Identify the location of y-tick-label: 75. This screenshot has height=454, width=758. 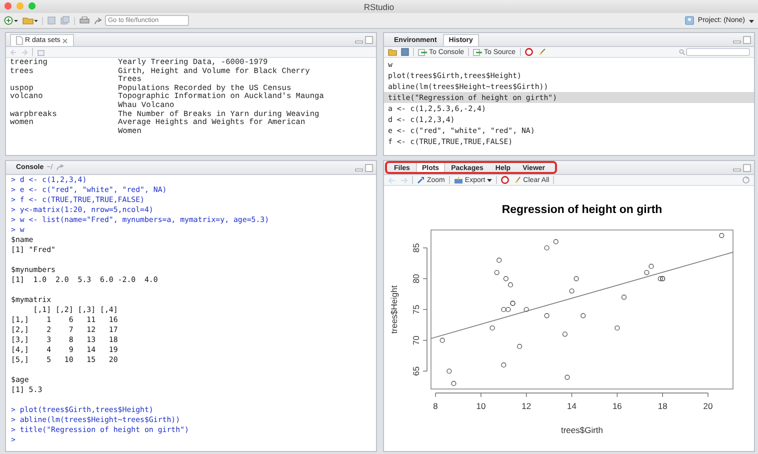
(416, 309).